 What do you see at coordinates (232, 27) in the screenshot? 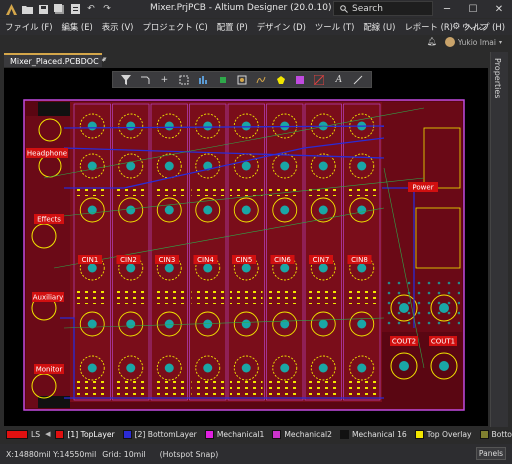
I see `menu-place: 配置 (P)` at bounding box center [232, 27].